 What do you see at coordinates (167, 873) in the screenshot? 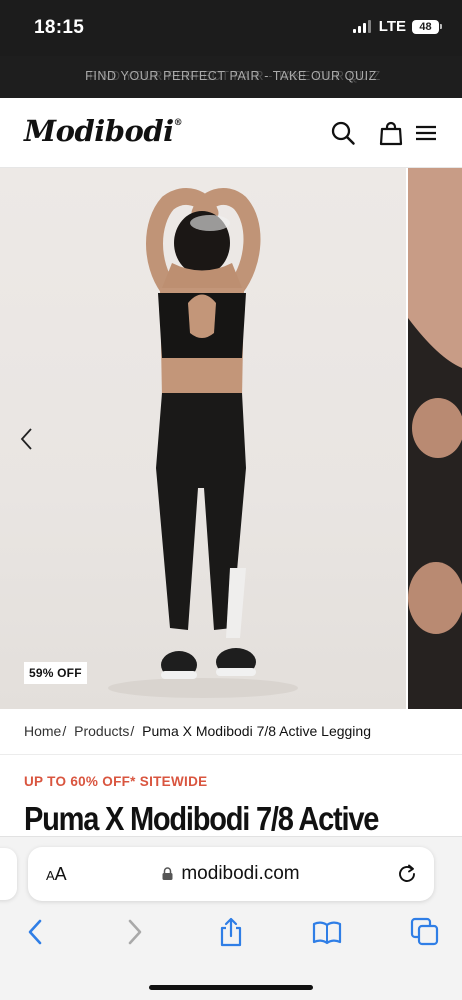
I see `lock-icon` at bounding box center [167, 873].